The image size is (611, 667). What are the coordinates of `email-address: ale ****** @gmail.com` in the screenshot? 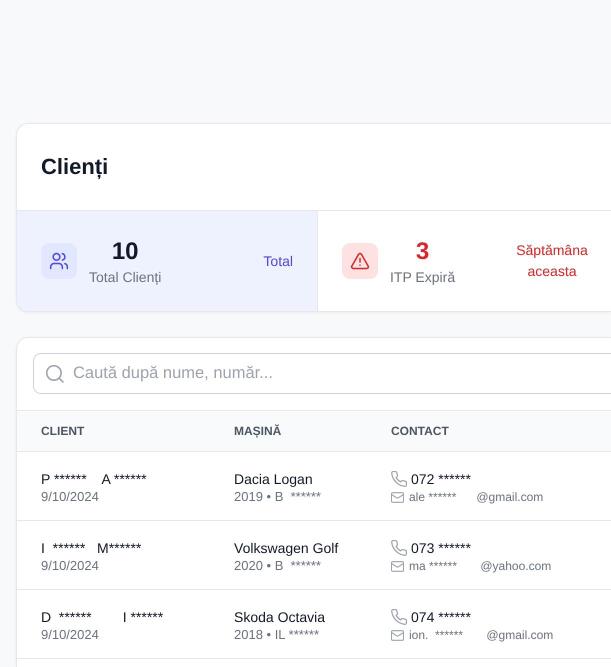 It's located at (476, 497).